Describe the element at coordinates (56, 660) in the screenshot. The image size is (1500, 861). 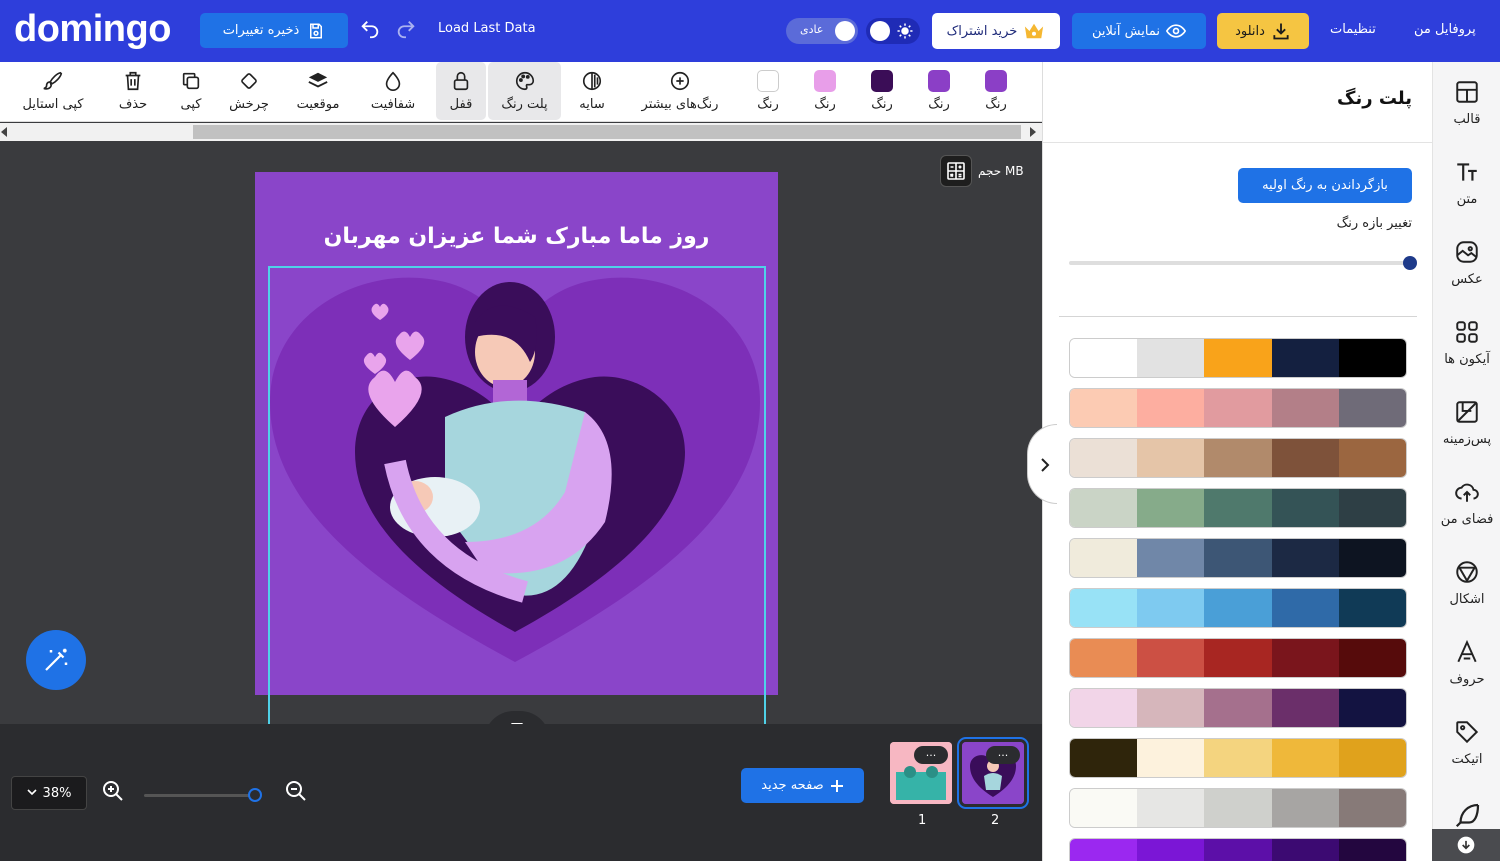
I see `magic-wand-button` at that location.